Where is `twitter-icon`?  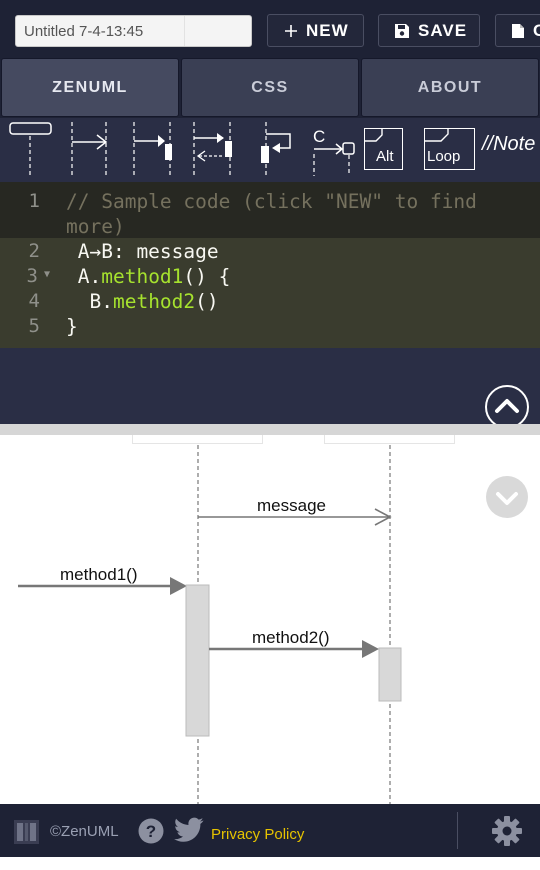
twitter-icon is located at coordinates (189, 830).